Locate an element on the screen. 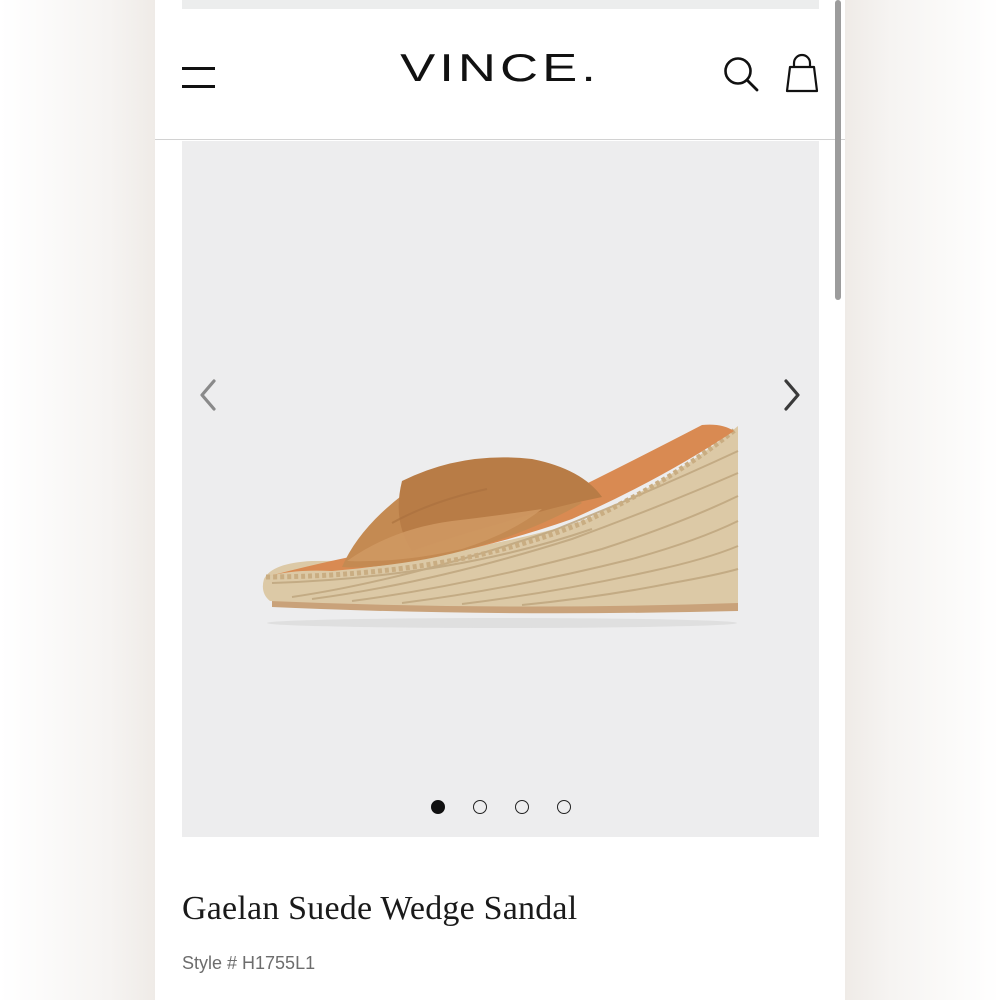  chevron-left-icon is located at coordinates (208, 395).